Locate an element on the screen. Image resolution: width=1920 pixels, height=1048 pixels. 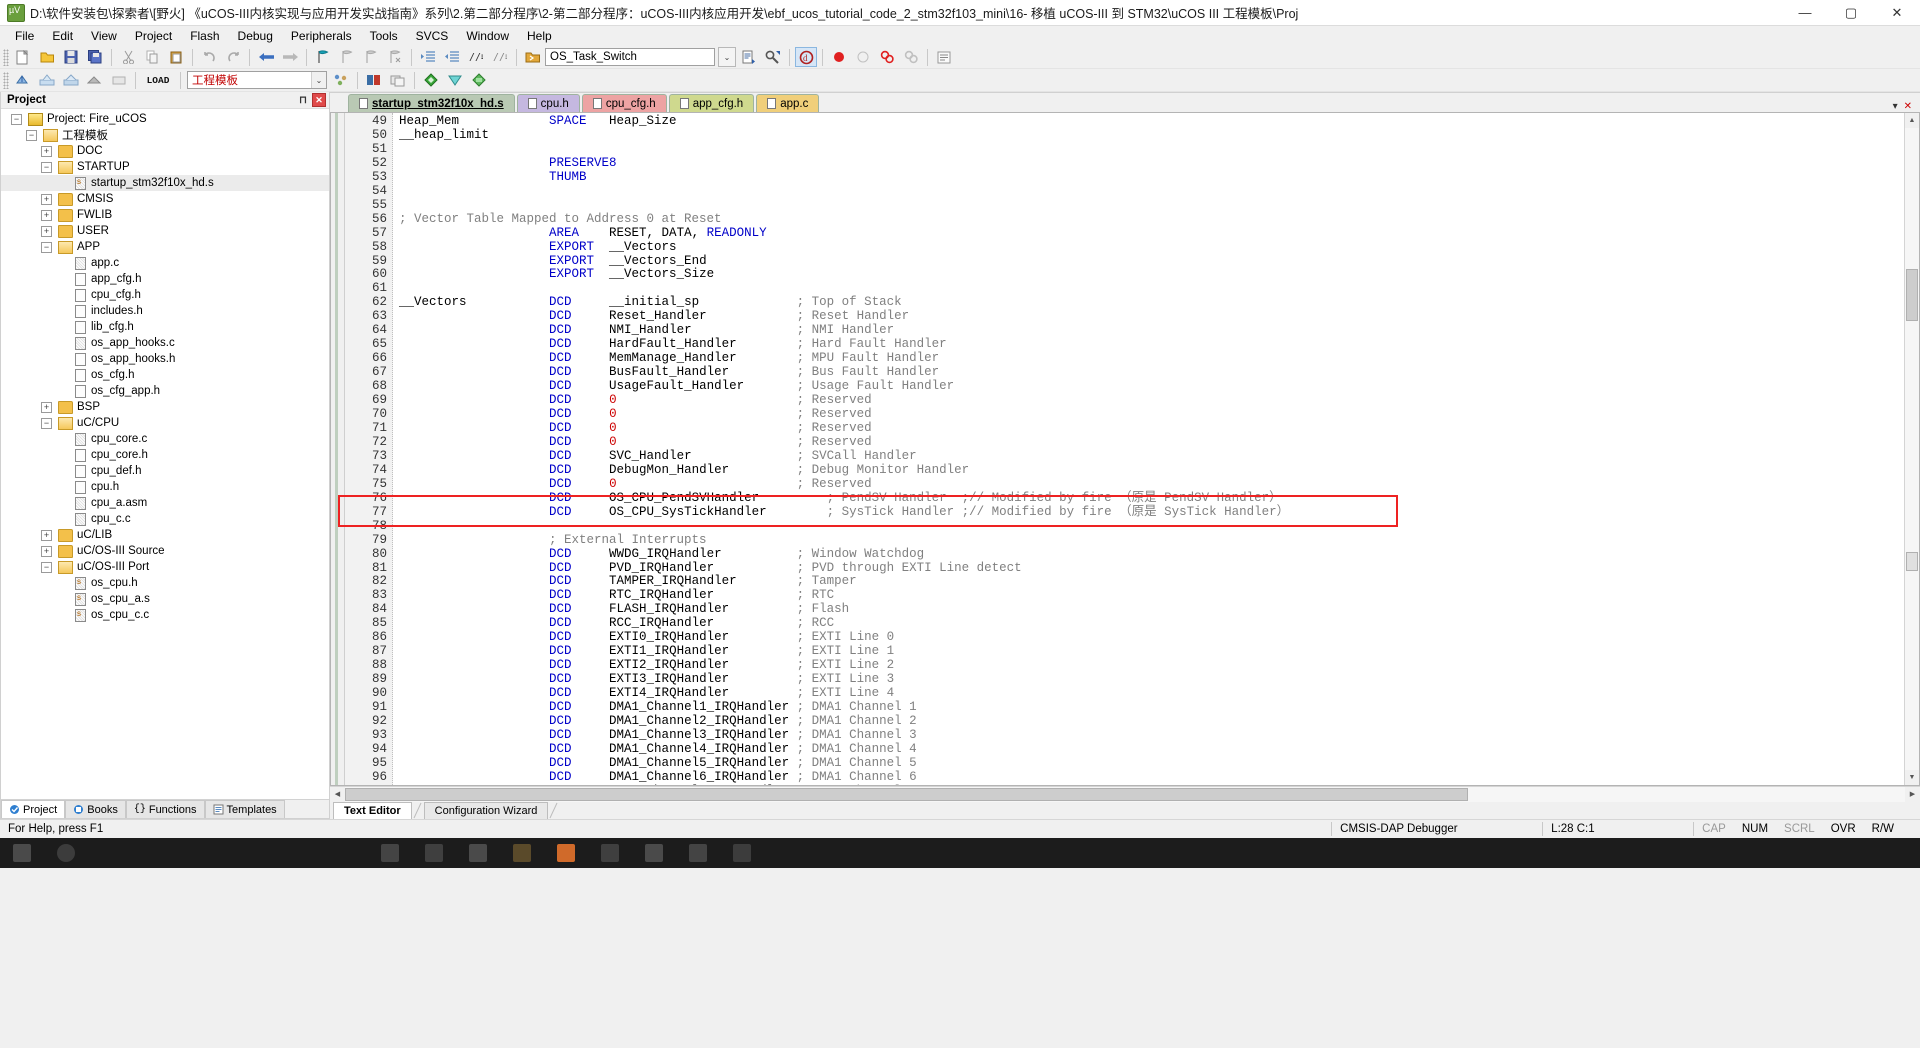
tree-item-os-cfg-app-h: os_cfg_app.h is located at coordinates (165, 391).